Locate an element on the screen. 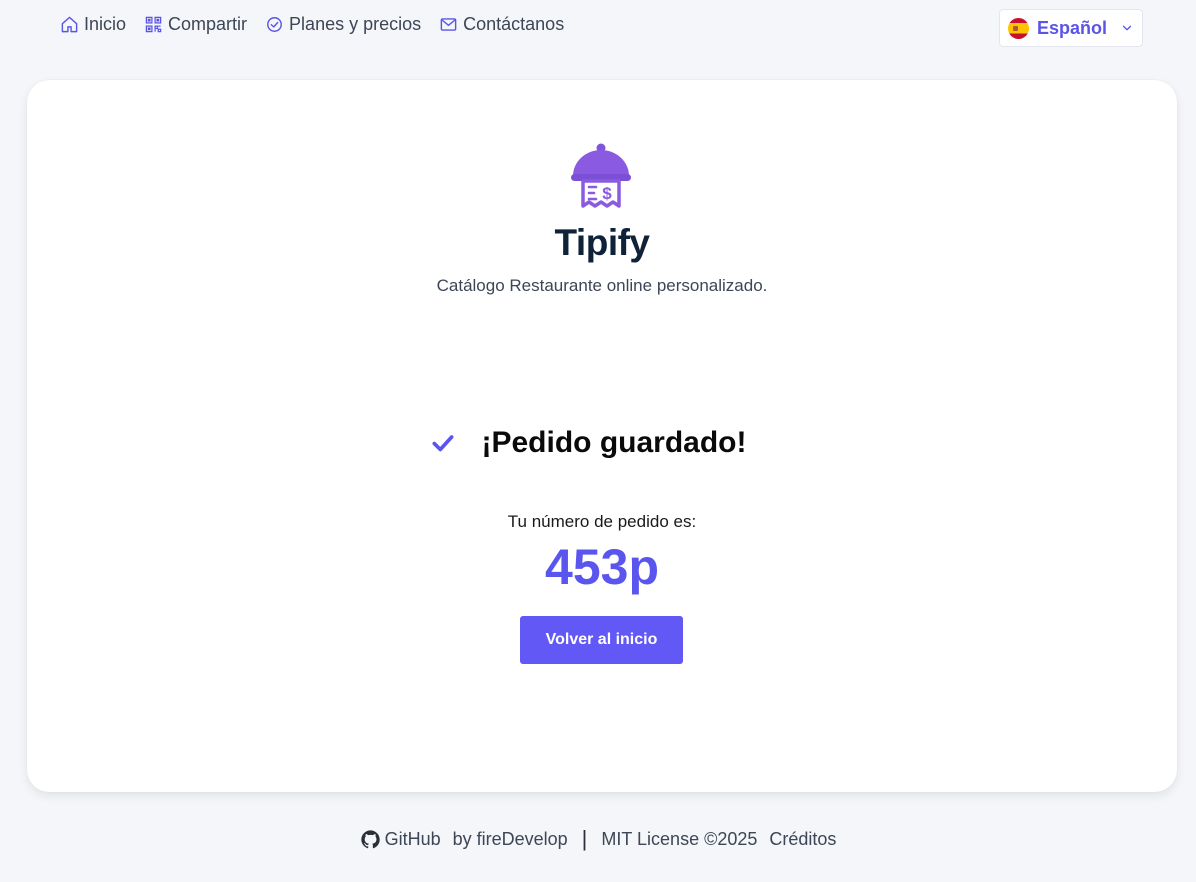 This screenshot has width=1196, height=882. nav-item-label: Compartir is located at coordinates (208, 24).